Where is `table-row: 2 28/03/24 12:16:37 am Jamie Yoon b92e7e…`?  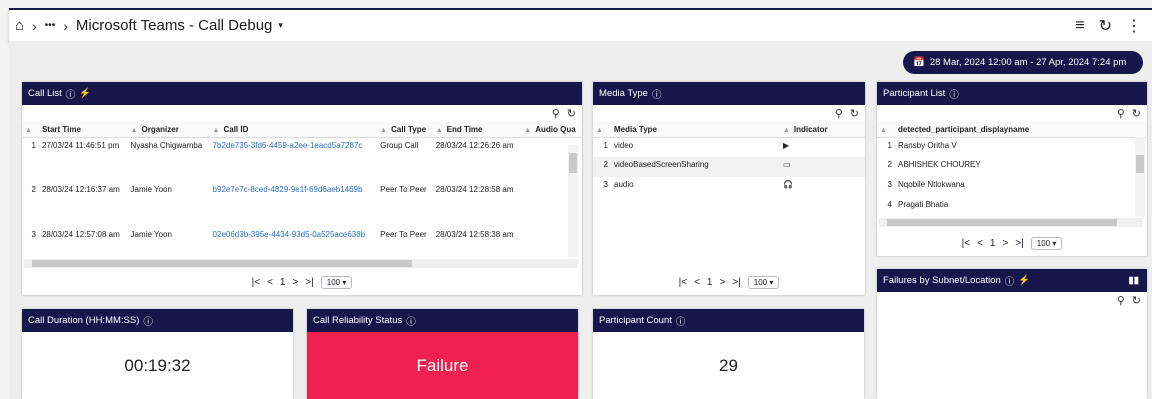
table-row: 2 28/03/24 12:16:37 am Jamie Yoon b92e7e… is located at coordinates (302, 204).